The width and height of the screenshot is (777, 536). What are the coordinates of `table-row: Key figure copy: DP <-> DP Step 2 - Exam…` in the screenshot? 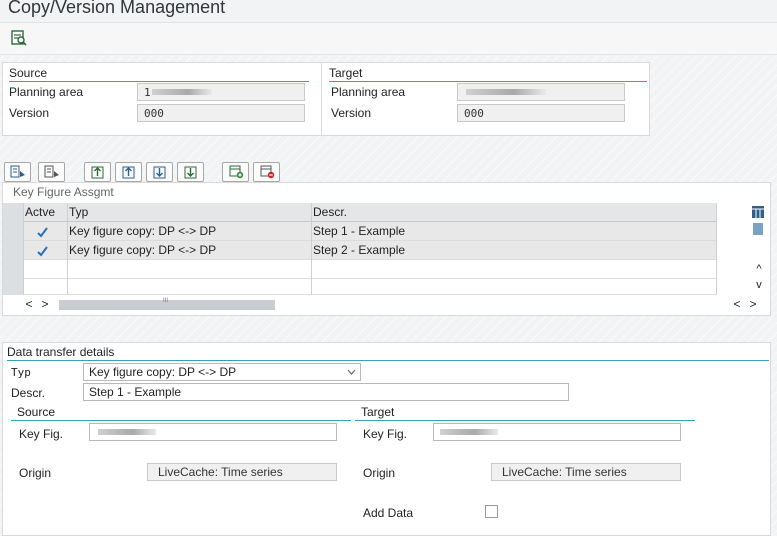 It's located at (360, 250).